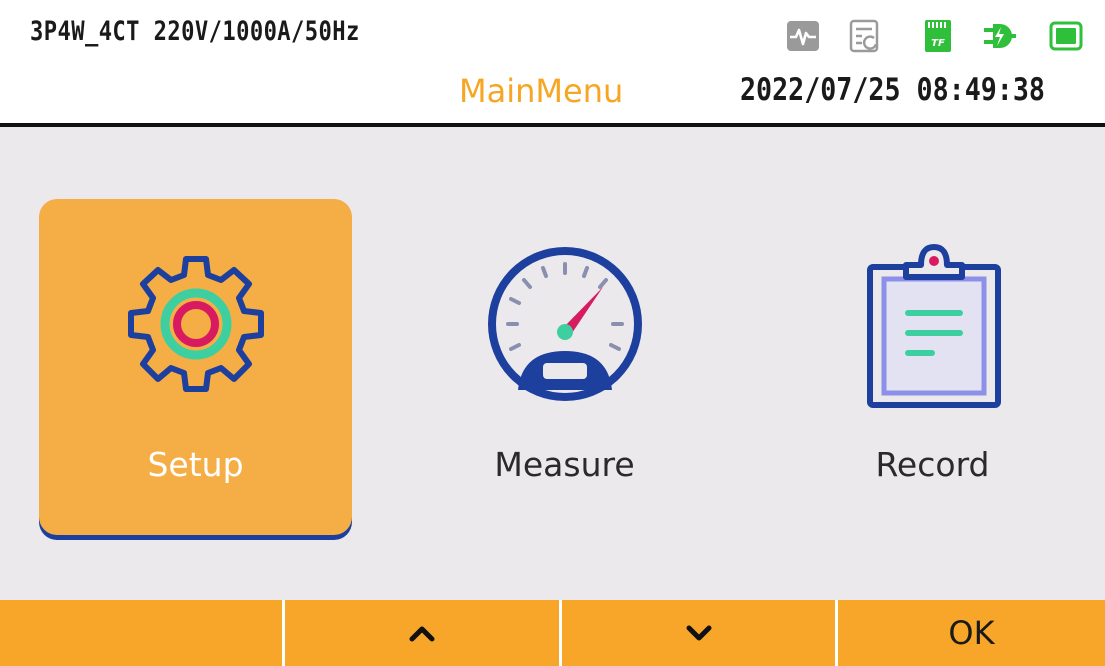  What do you see at coordinates (938, 36) in the screenshot?
I see `sd-card-icon: TF` at bounding box center [938, 36].